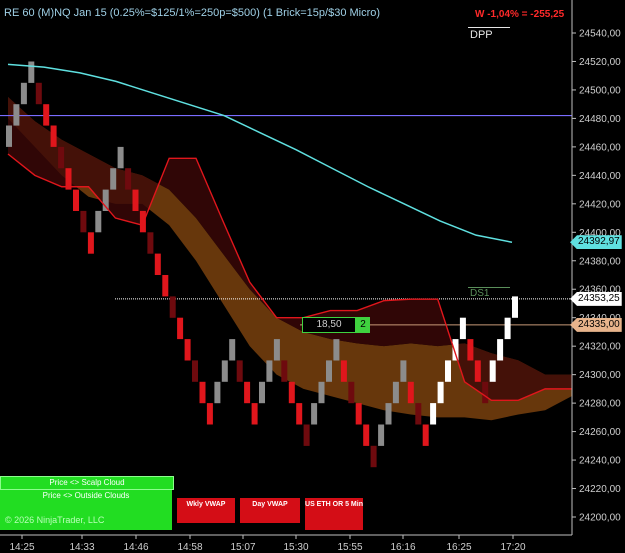 The height and width of the screenshot is (553, 625). What do you see at coordinates (189, 547) in the screenshot?
I see `time-tick-label: 14:58` at bounding box center [189, 547].